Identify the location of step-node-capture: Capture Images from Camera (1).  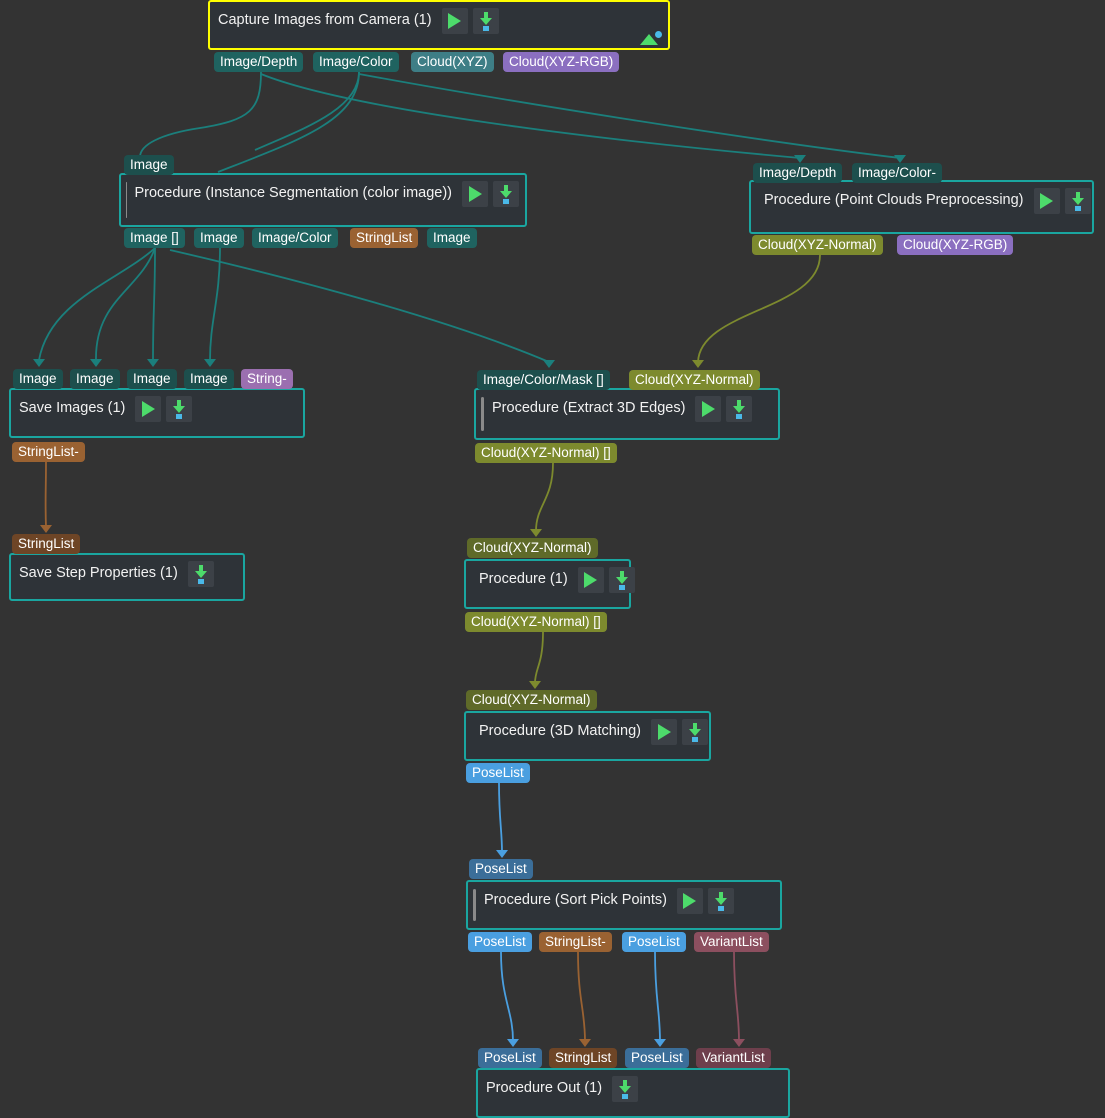
(439, 25).